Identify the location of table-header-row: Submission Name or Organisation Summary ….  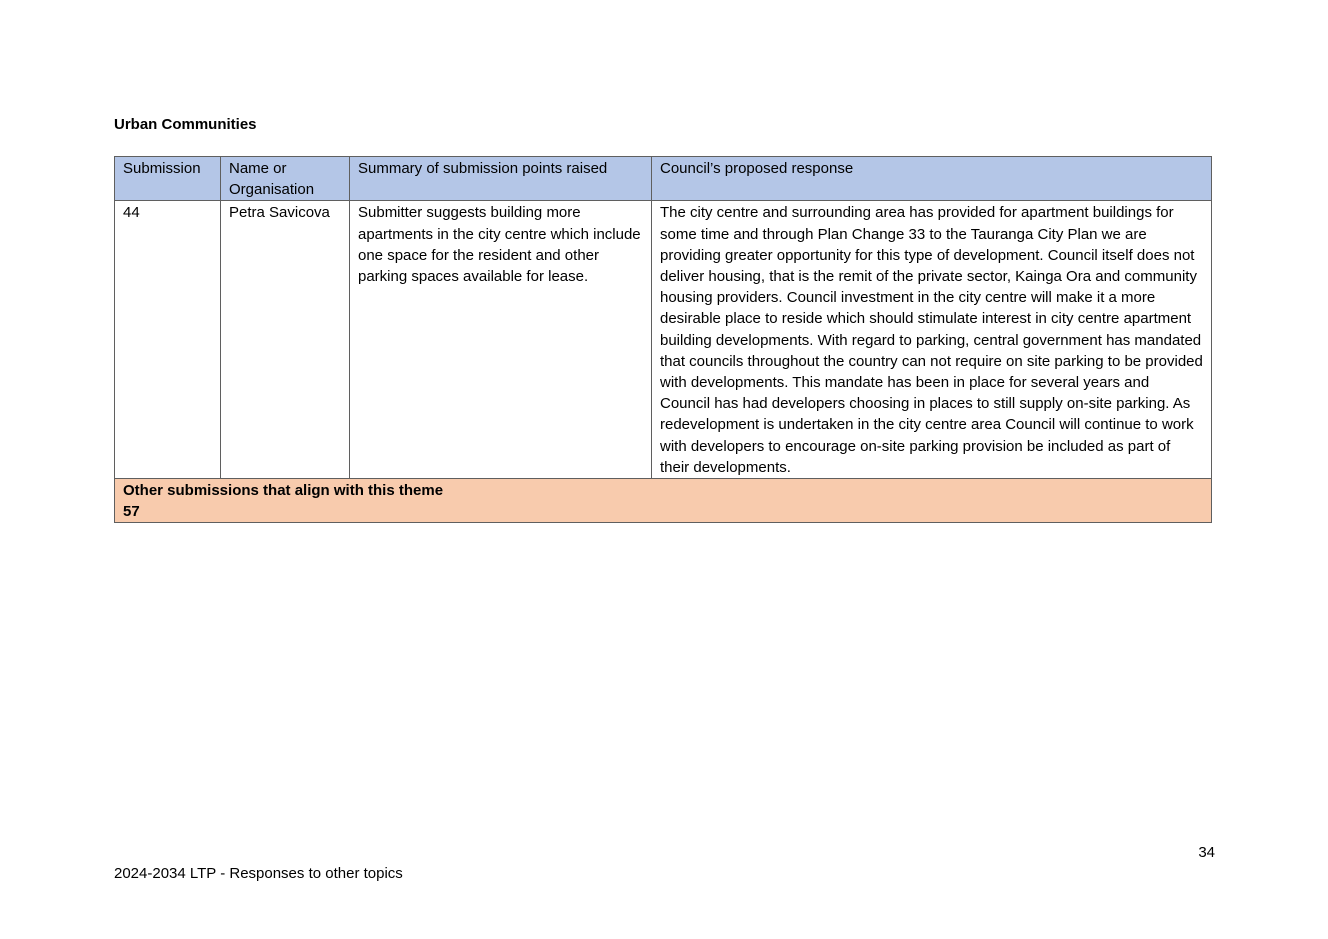
(663, 178).